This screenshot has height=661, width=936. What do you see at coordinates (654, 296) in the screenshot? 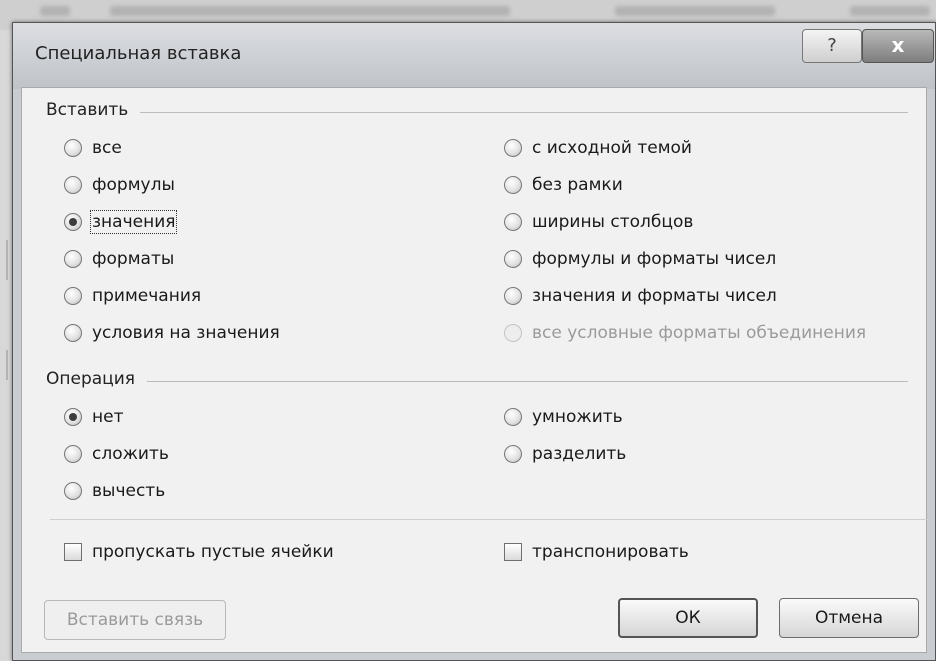
I see `radio-label: значения и форматы чисел` at bounding box center [654, 296].